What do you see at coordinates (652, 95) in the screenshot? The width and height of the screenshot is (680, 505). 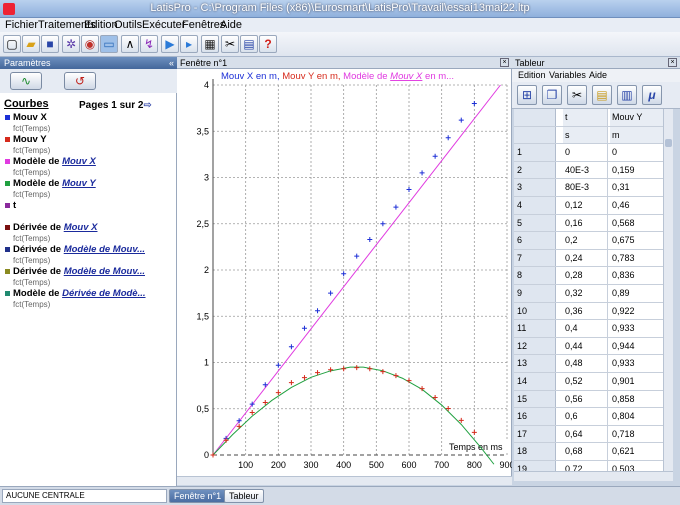 I see `mu-icon: μ` at bounding box center [652, 95].